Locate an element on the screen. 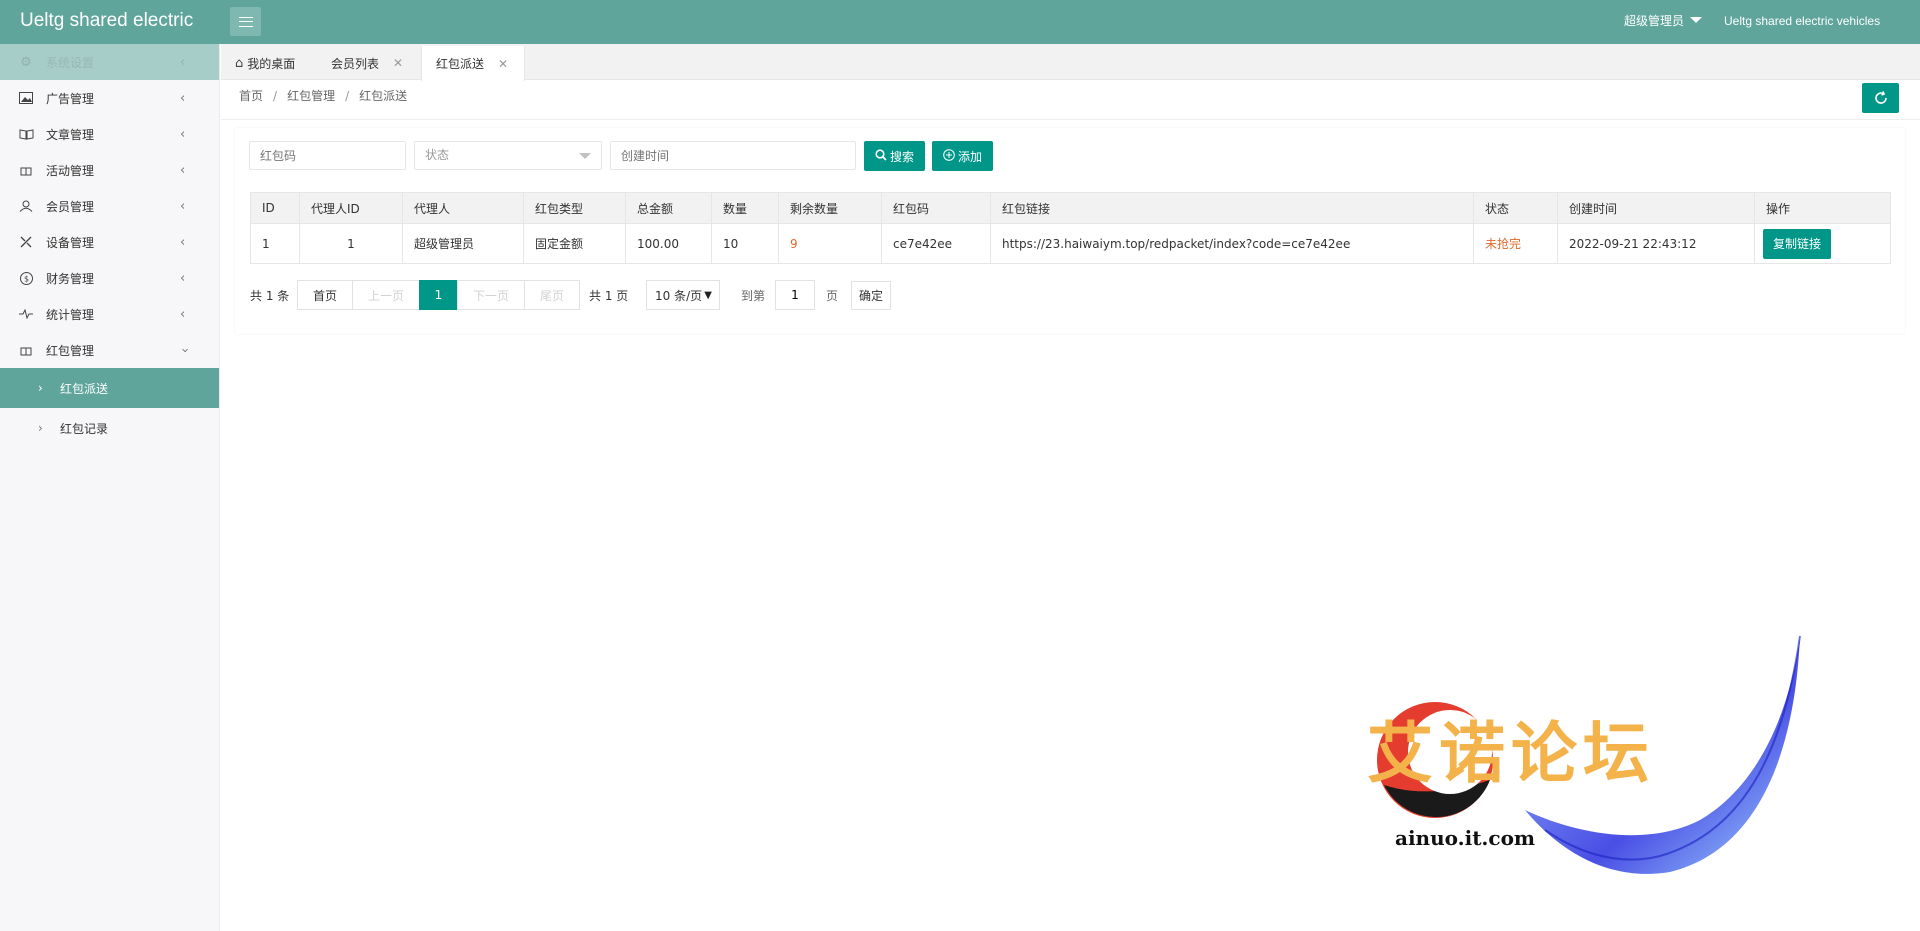 The height and width of the screenshot is (931, 1920). per-page-select: 10 条/页 ▼ is located at coordinates (683, 295).